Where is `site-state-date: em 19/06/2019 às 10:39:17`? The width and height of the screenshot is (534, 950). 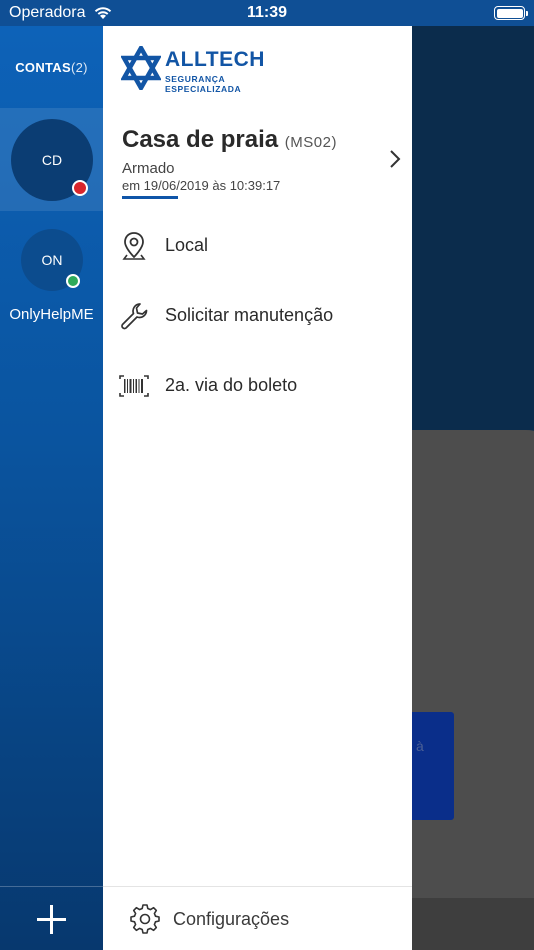 site-state-date: em 19/06/2019 às 10:39:17 is located at coordinates (201, 185).